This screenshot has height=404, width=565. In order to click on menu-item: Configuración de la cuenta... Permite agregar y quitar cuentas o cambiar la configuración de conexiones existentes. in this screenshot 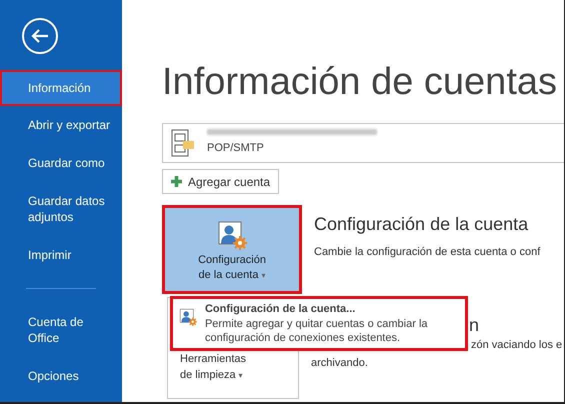, I will do `click(319, 323)`.